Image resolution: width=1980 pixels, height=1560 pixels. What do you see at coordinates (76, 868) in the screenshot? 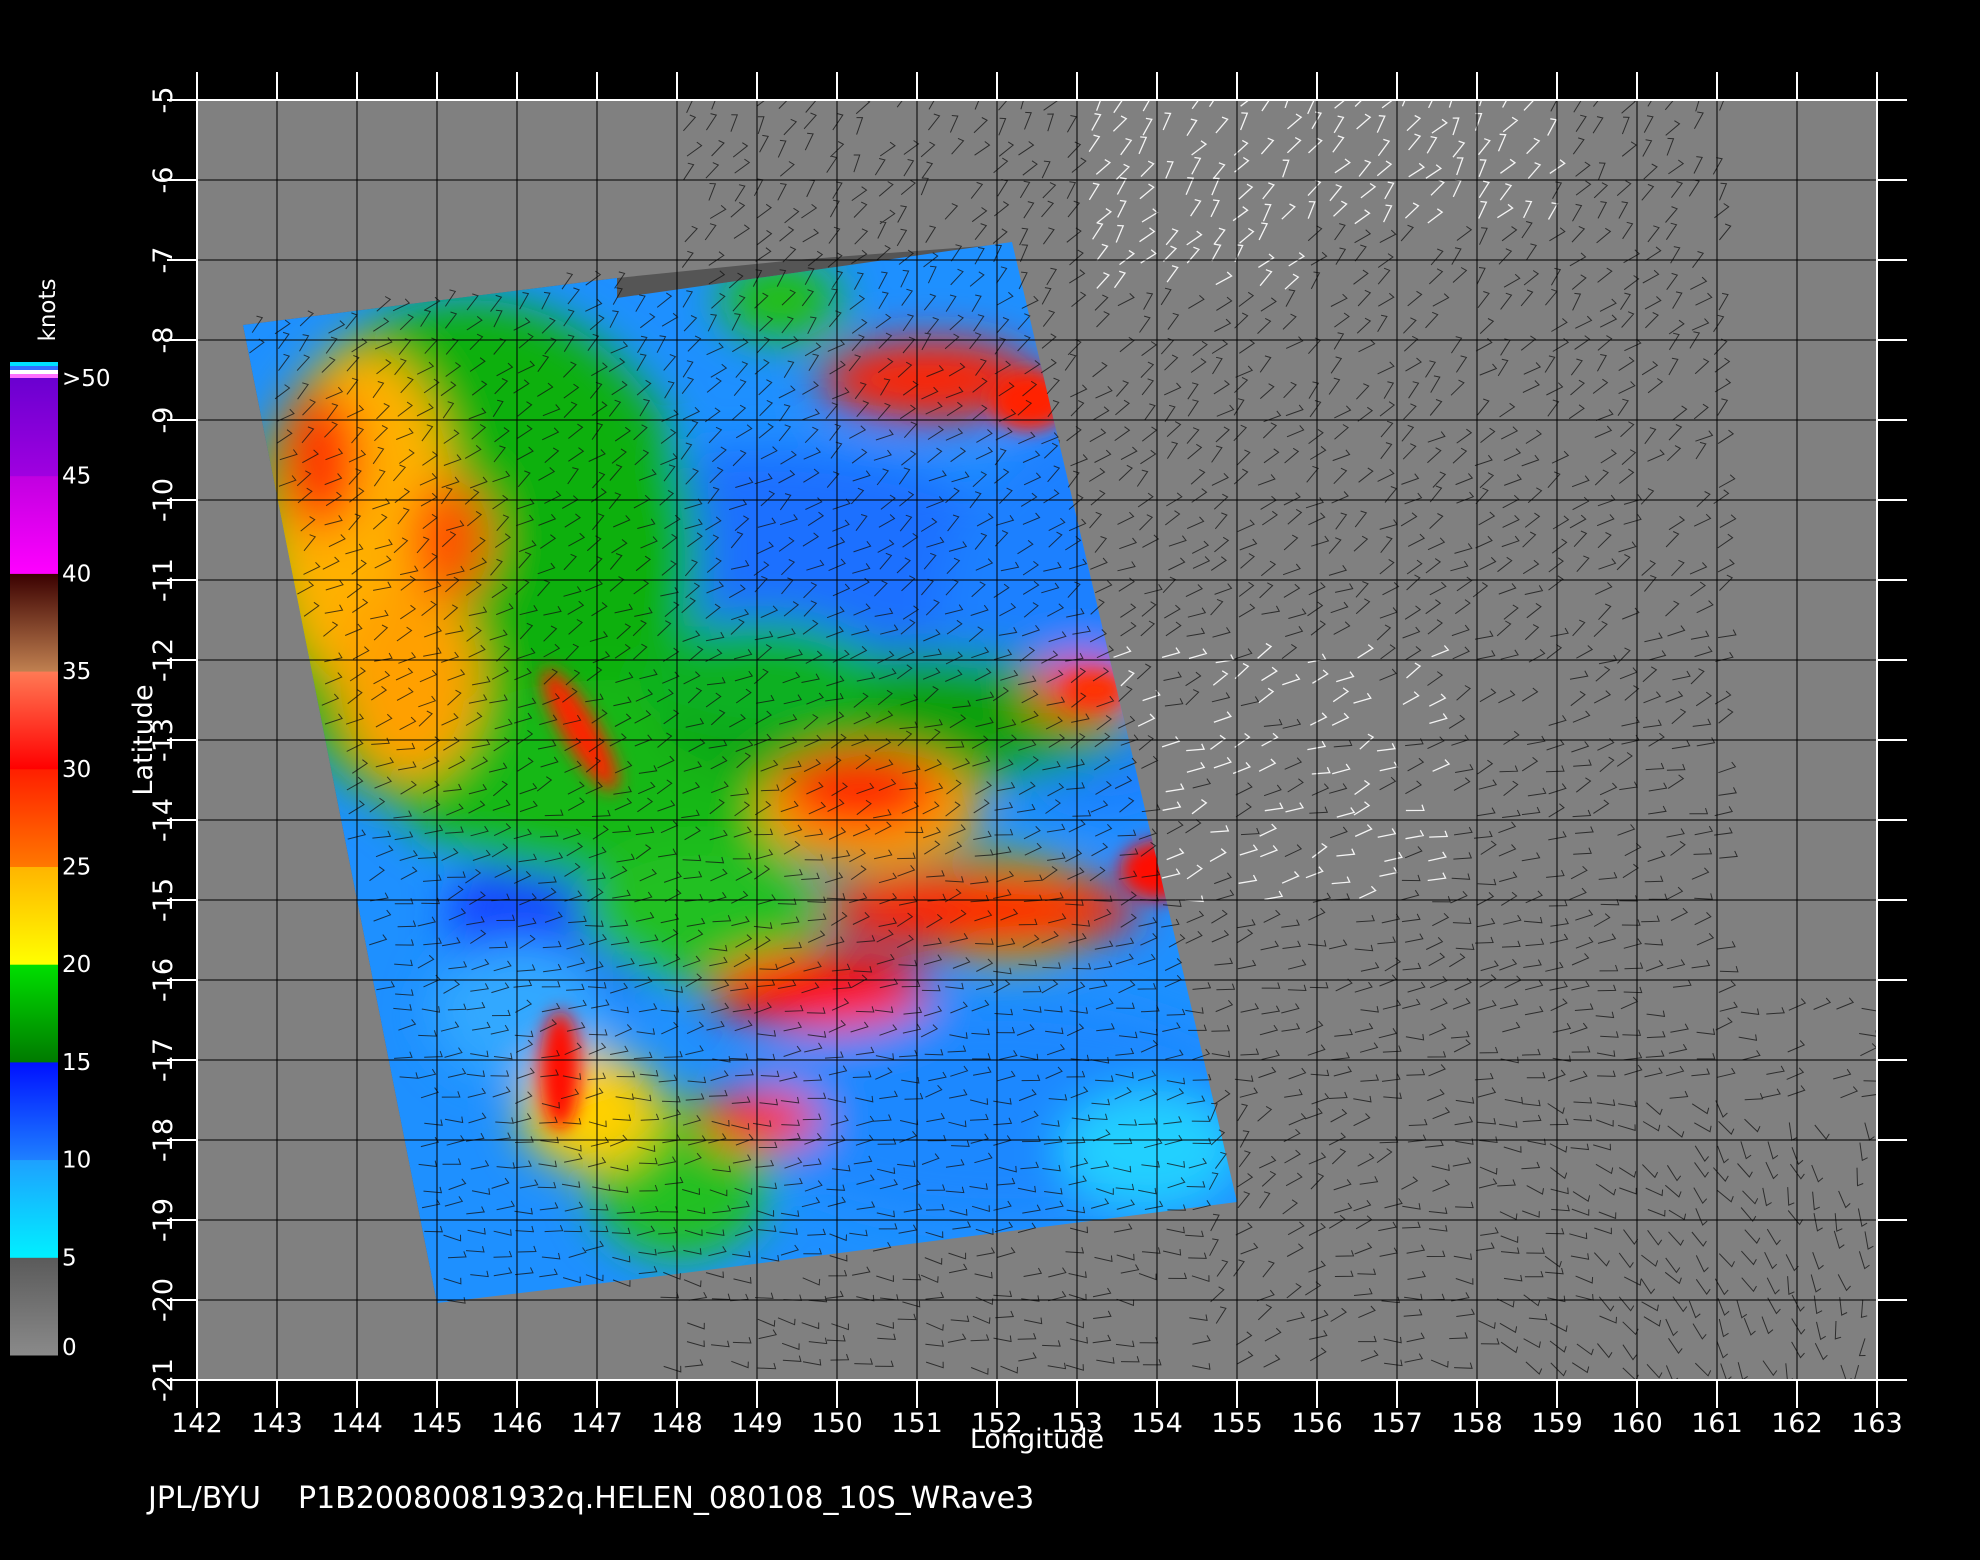
I see `colorbar-tick-label: 25` at bounding box center [76, 868].